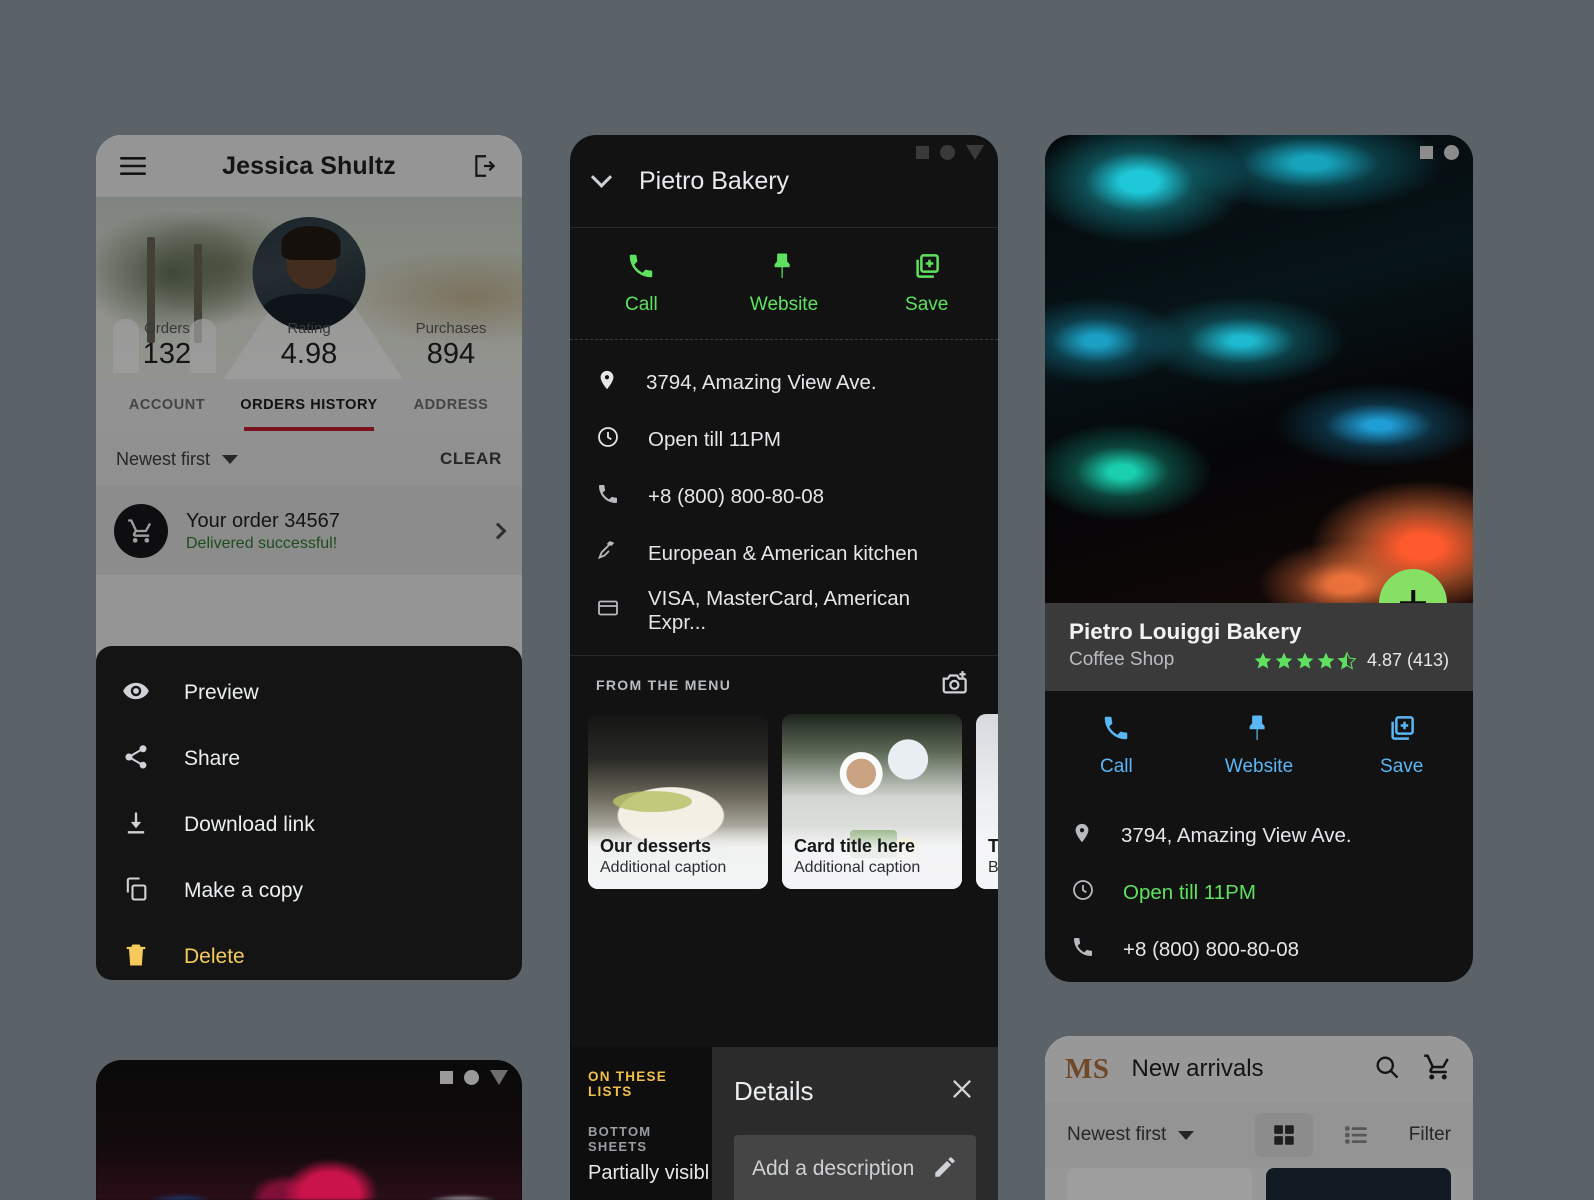 The width and height of the screenshot is (1594, 1200). I want to click on menu-item-label: Delete, so click(214, 956).